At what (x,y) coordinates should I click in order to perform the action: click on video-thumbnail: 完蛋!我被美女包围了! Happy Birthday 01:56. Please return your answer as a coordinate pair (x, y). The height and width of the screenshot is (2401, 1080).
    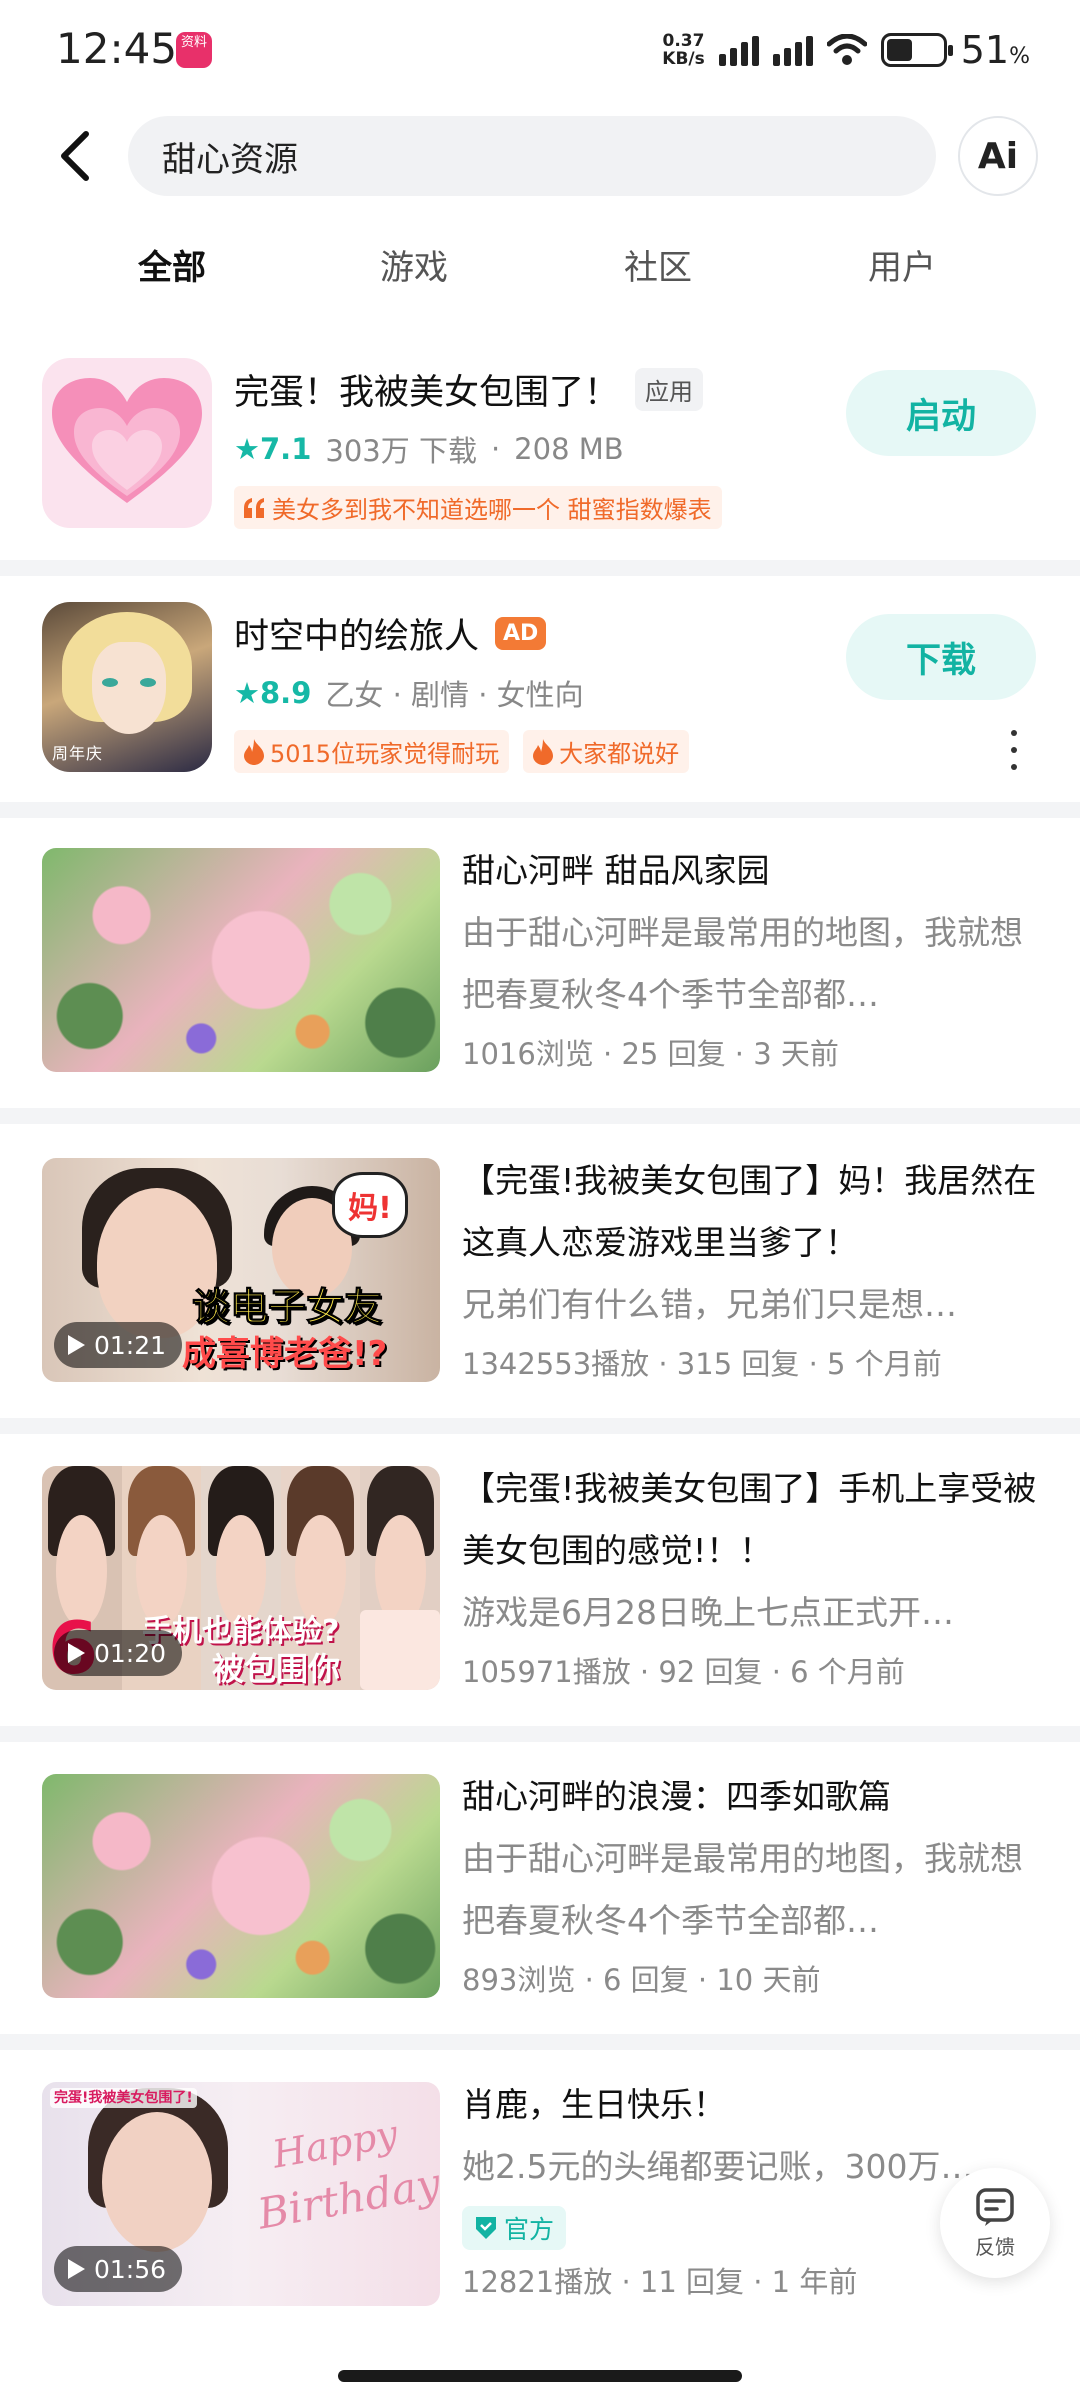
    Looking at the image, I should click on (241, 2194).